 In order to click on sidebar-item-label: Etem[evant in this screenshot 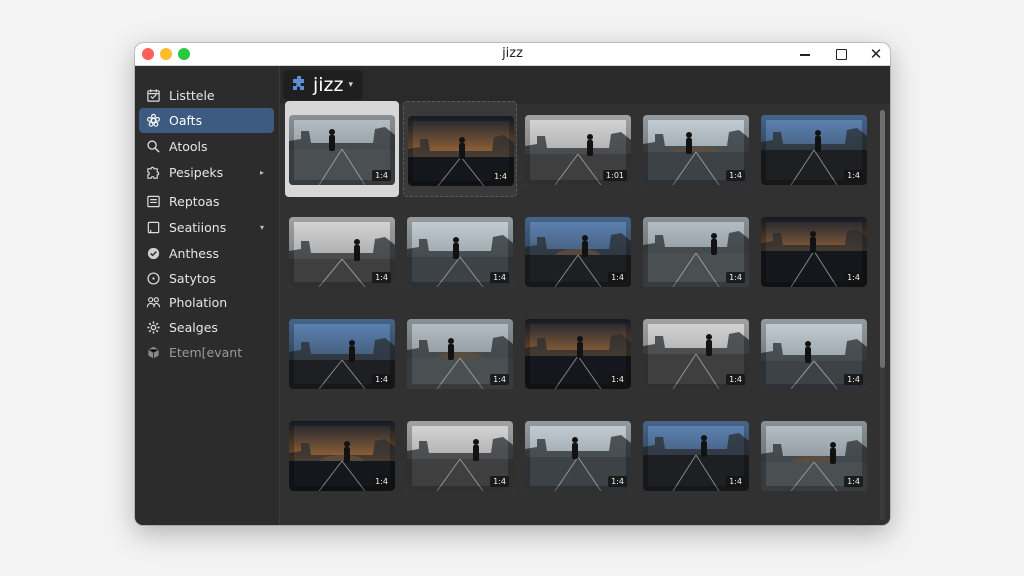, I will do `click(206, 352)`.